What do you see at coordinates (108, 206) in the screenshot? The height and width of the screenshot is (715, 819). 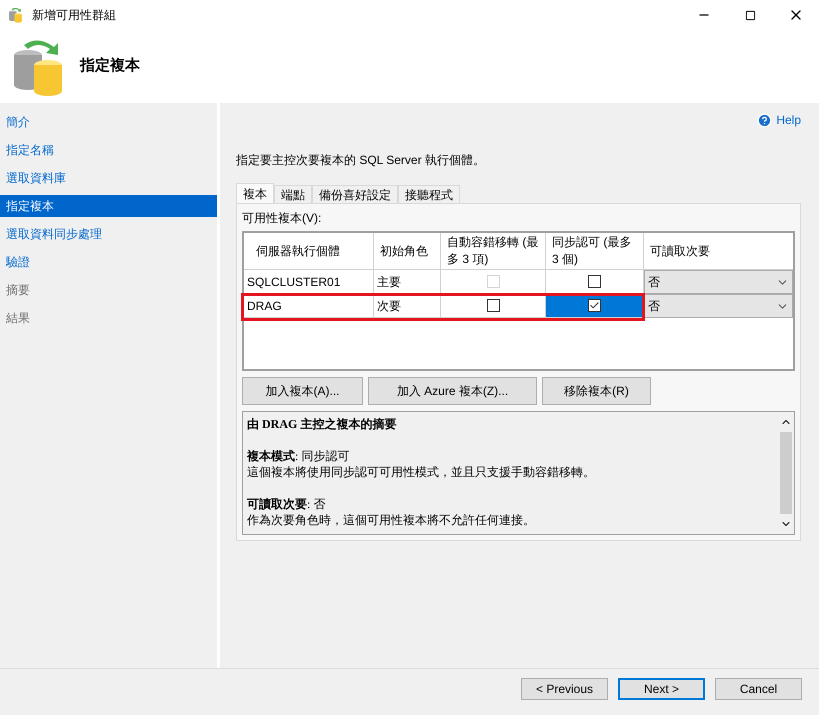 I see `sidebar-item: 指定複本` at bounding box center [108, 206].